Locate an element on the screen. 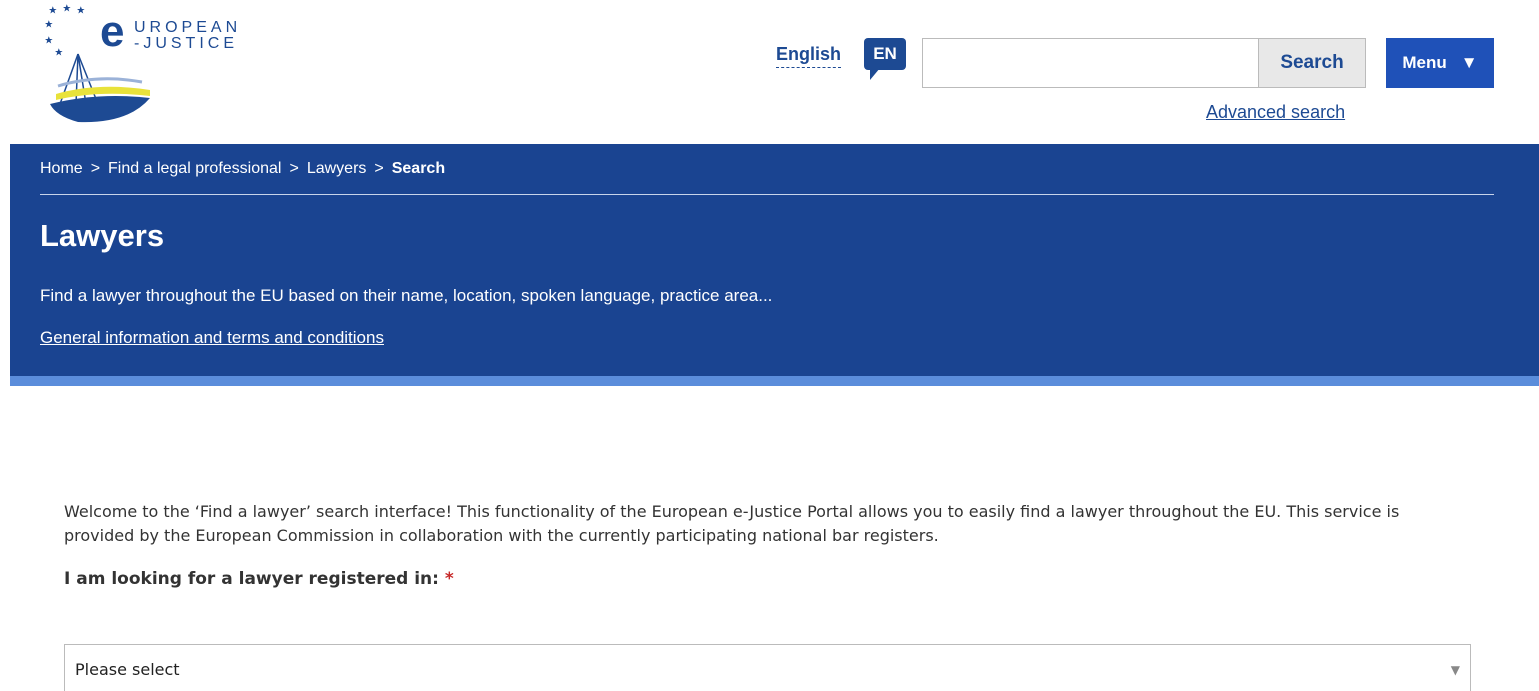 The image size is (1539, 691). menu-button: Menu ▼ is located at coordinates (1440, 63).